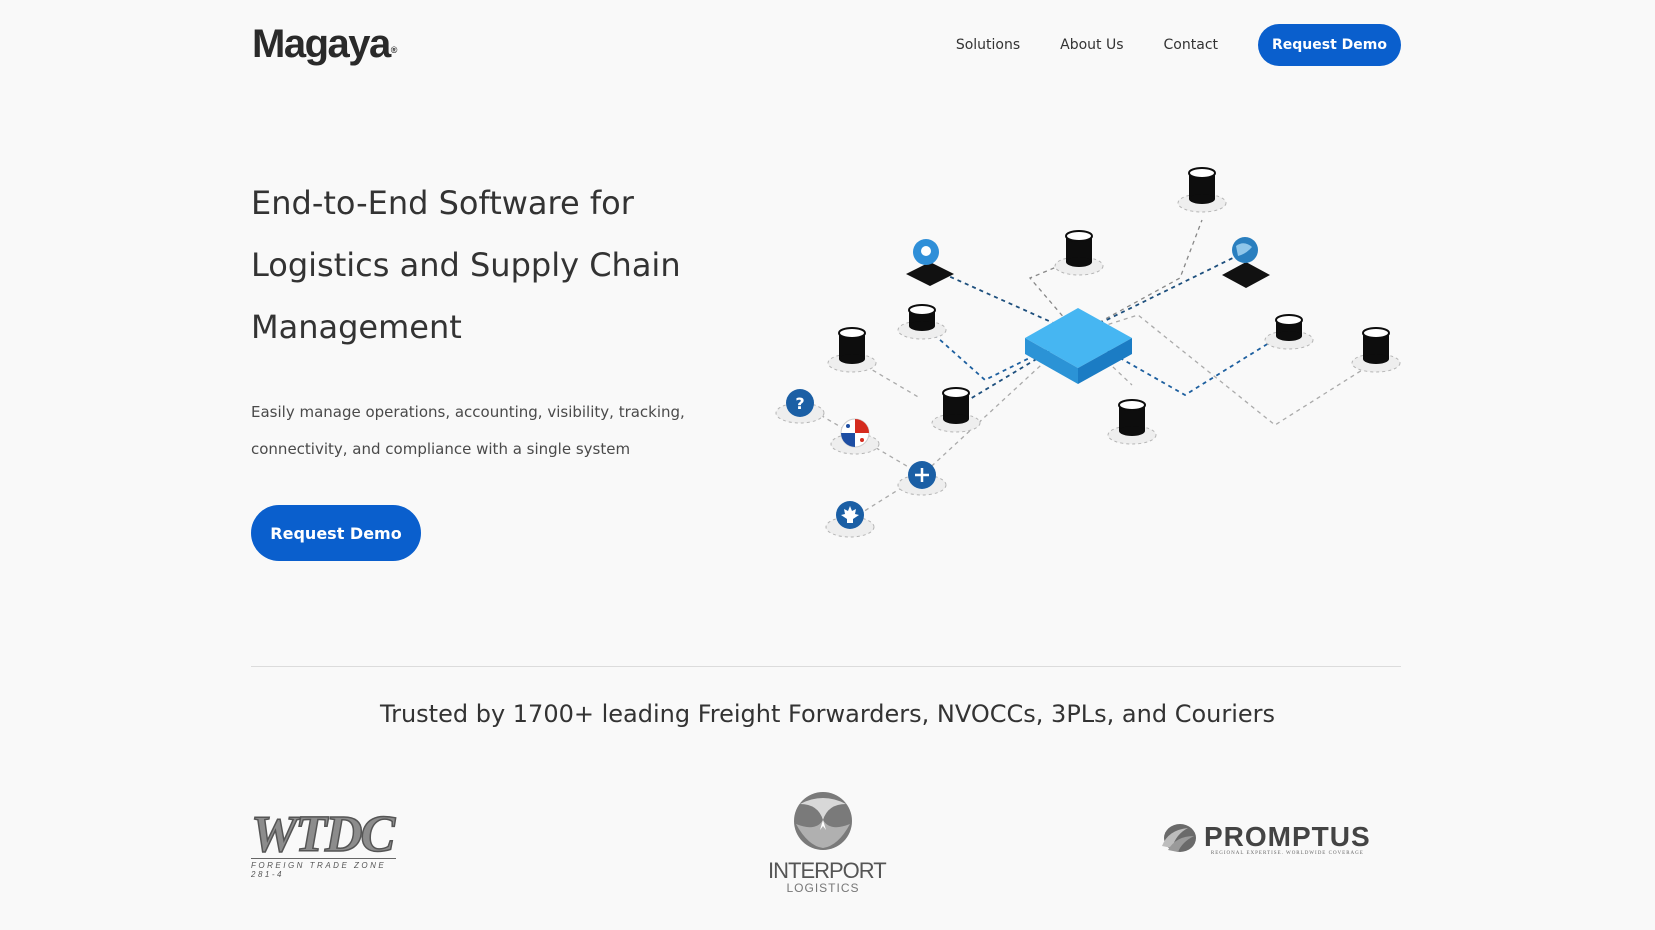 The width and height of the screenshot is (1655, 930). Describe the element at coordinates (1158, 45) in the screenshot. I see `main-nav: Solutions About Us Contact Request Demo` at that location.